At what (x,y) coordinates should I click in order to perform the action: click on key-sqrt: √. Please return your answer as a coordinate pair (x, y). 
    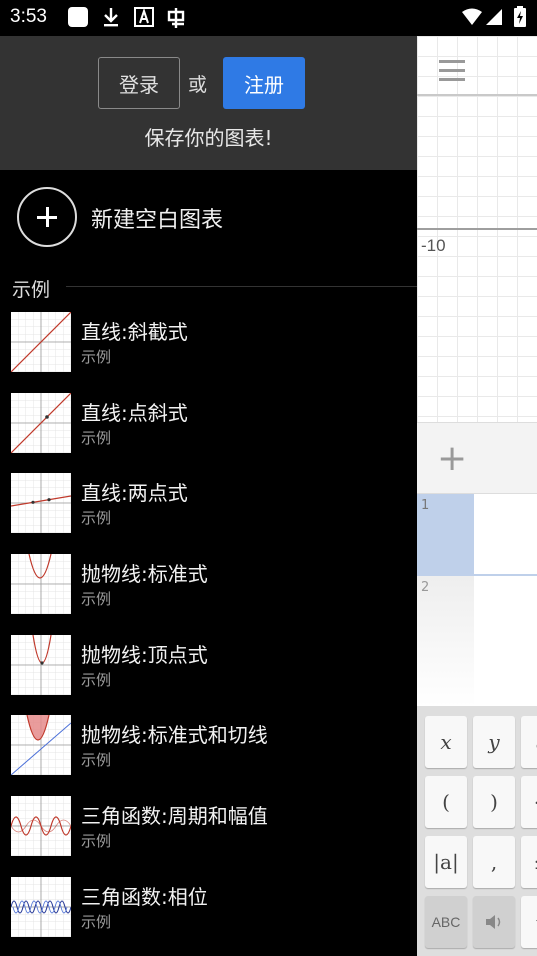
    Looking at the image, I should click on (529, 922).